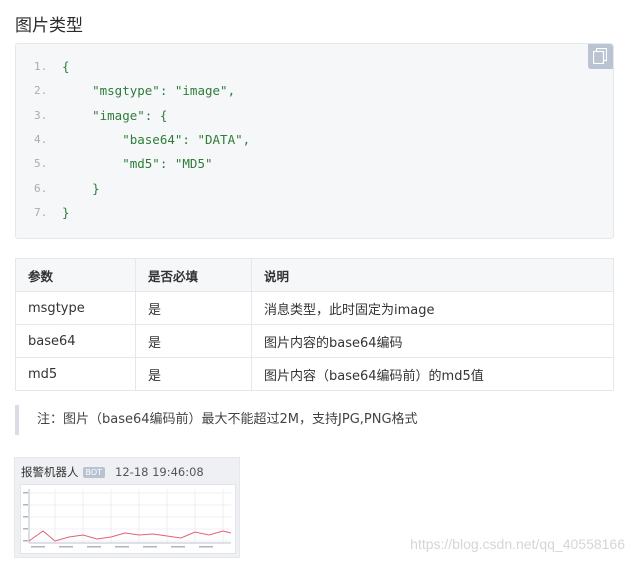 The height and width of the screenshot is (564, 634). Describe the element at coordinates (75, 341) in the screenshot. I see `param-name: base64` at that location.